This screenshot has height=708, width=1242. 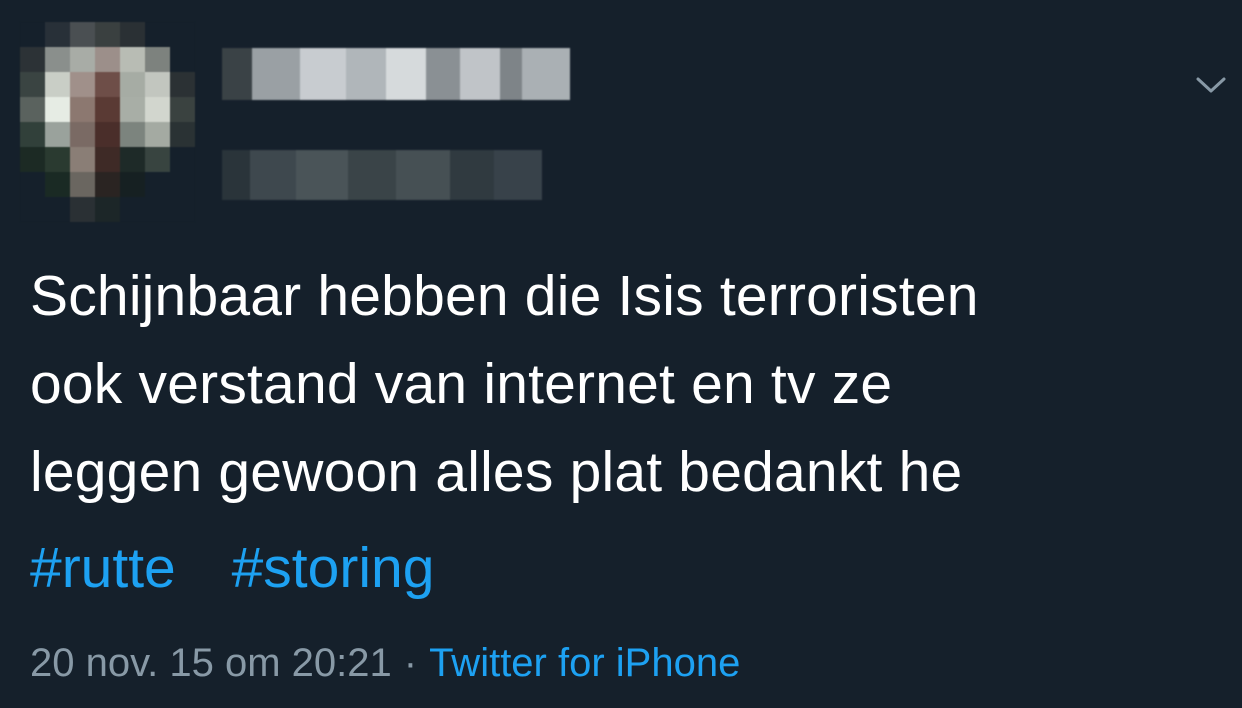 I want to click on hashtag-row: #rutte #storing, so click(x=232, y=568).